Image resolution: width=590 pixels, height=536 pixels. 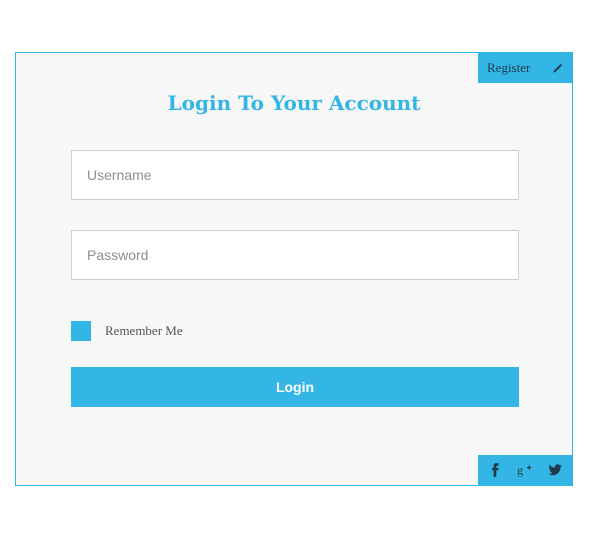 I want to click on remember-me-checkbox, so click(x=81, y=331).